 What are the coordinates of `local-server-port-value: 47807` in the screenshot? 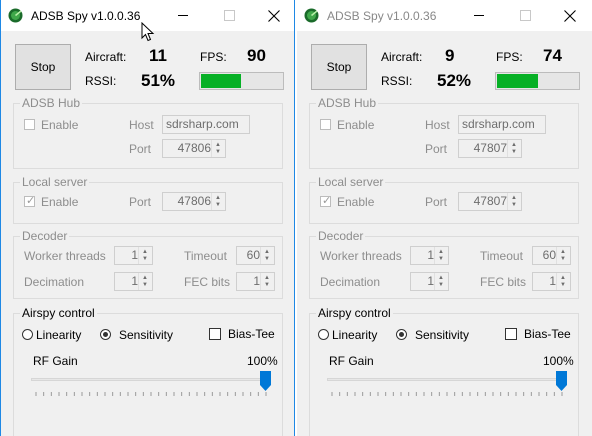 It's located at (490, 201).